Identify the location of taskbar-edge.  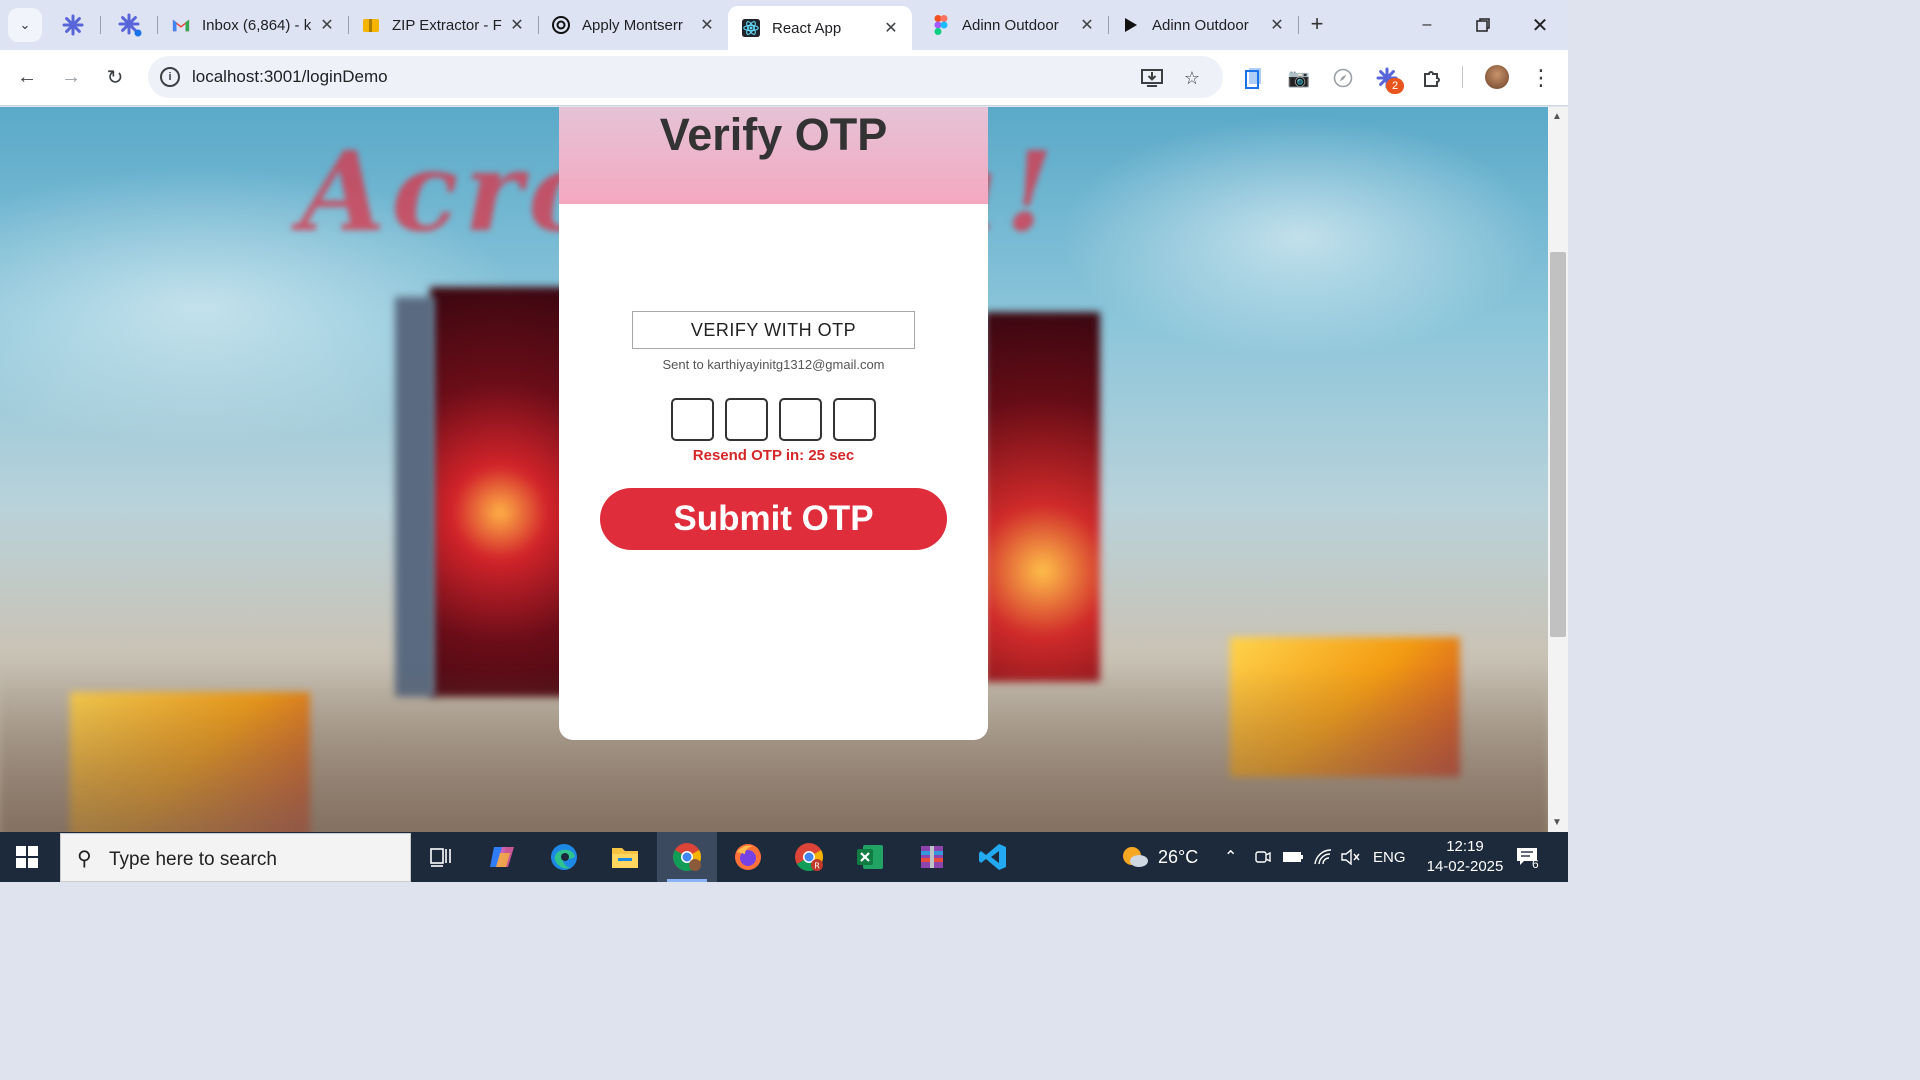
(564, 857).